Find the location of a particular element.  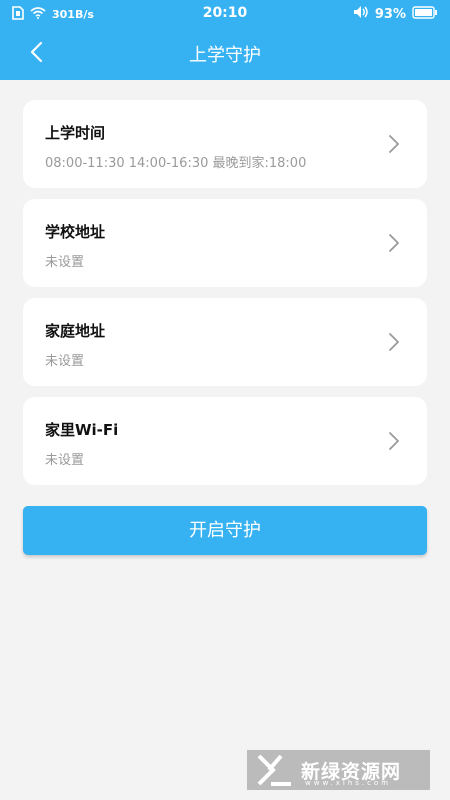

speaker-icon is located at coordinates (361, 14).